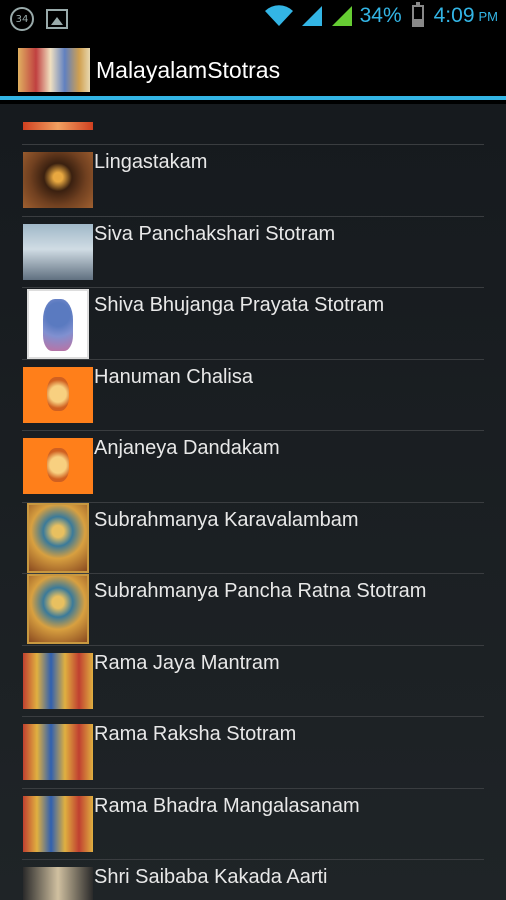 This screenshot has width=506, height=900. Describe the element at coordinates (211, 877) in the screenshot. I see `item-label: Shri Saibaba Kakada Aarti` at that location.